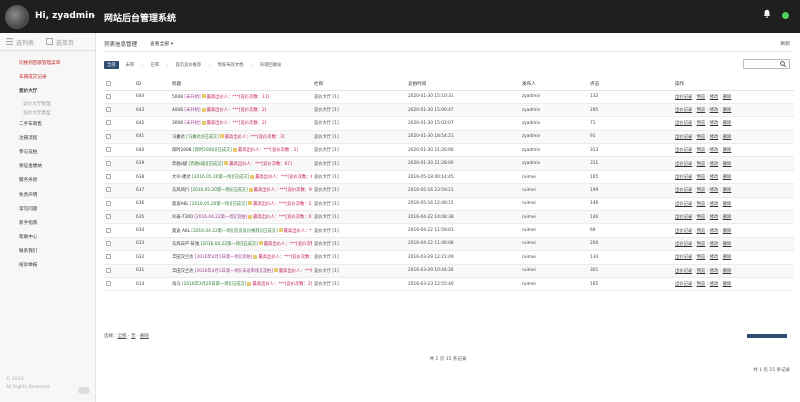 The height and width of the screenshot is (402, 800). I want to click on select-none-link: 无, so click(133, 336).